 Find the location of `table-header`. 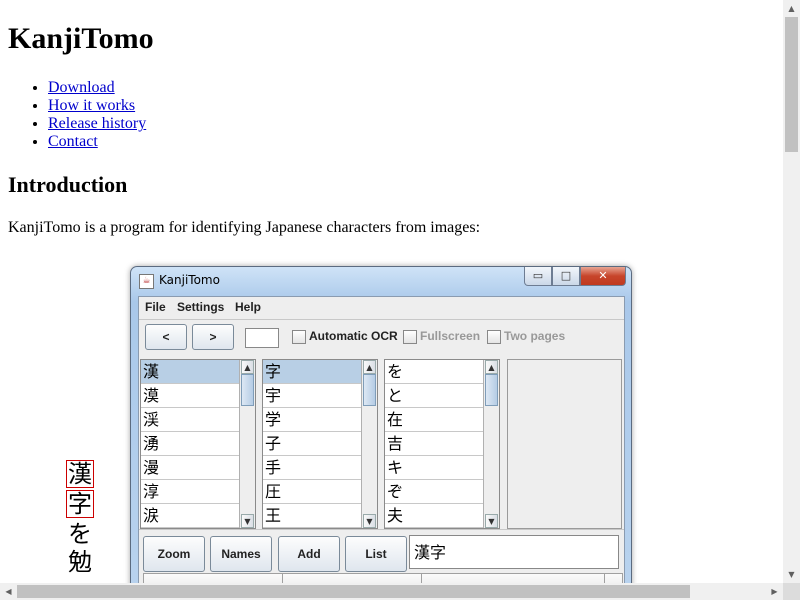

table-header is located at coordinates (383, 578).